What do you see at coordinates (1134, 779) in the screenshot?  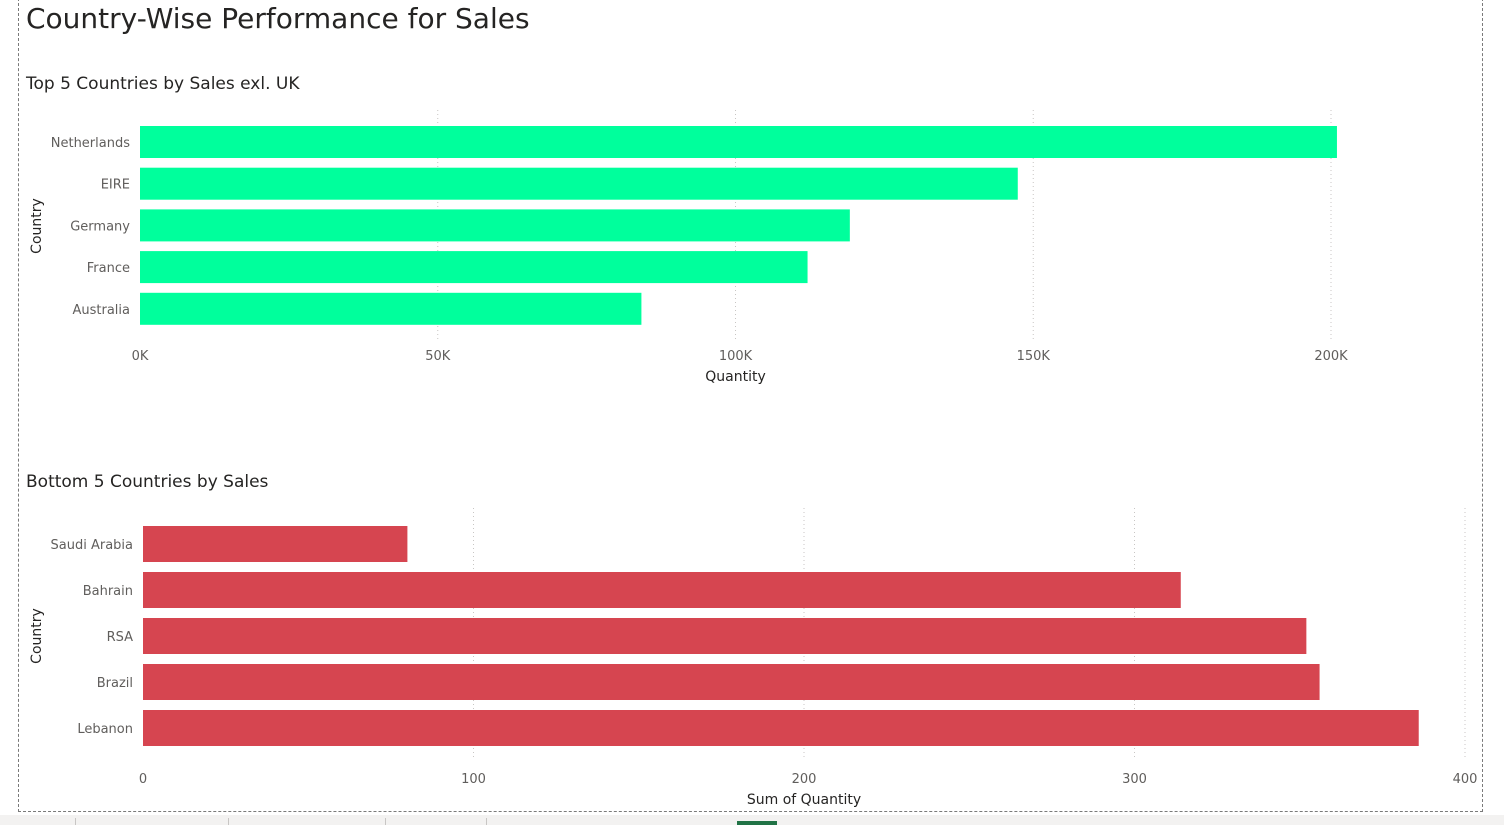 I see `tick-label: 300` at bounding box center [1134, 779].